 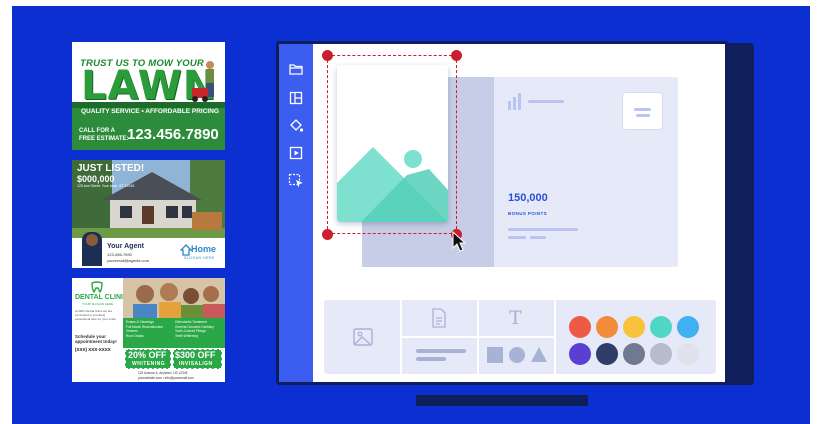 I want to click on agent-title: Your Agent, so click(x=125, y=246).